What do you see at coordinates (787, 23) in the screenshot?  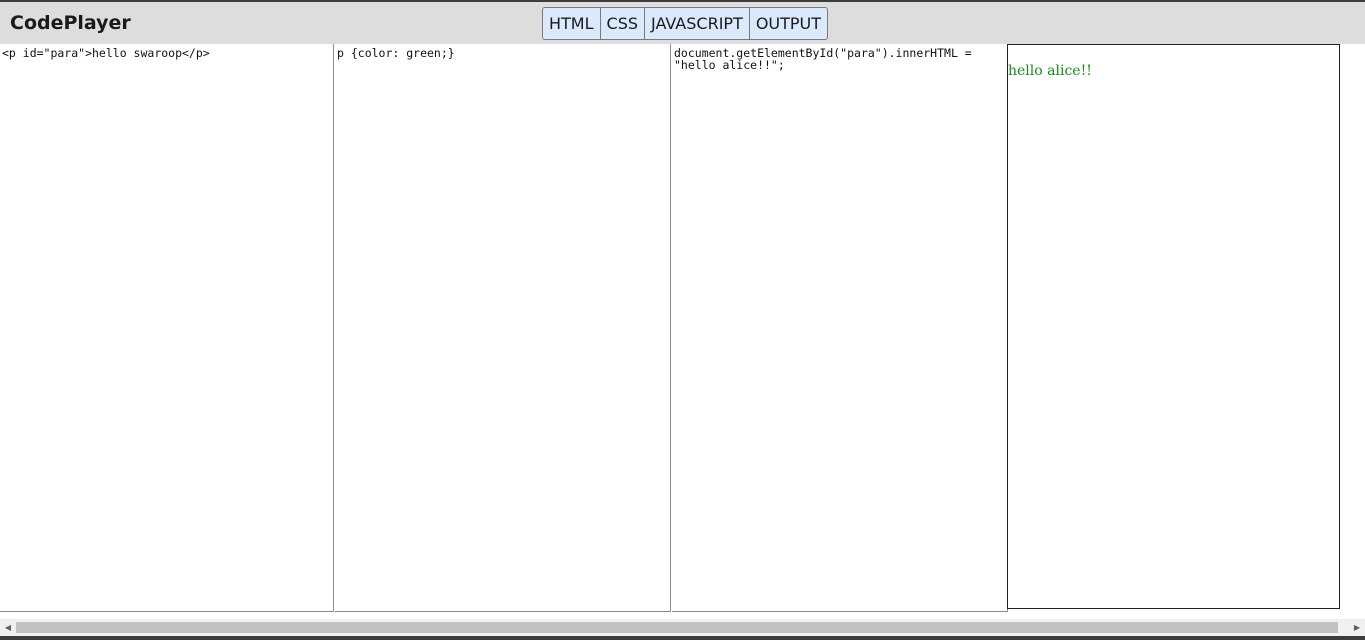 I see `toggle-output-button: OUTPUT` at bounding box center [787, 23].